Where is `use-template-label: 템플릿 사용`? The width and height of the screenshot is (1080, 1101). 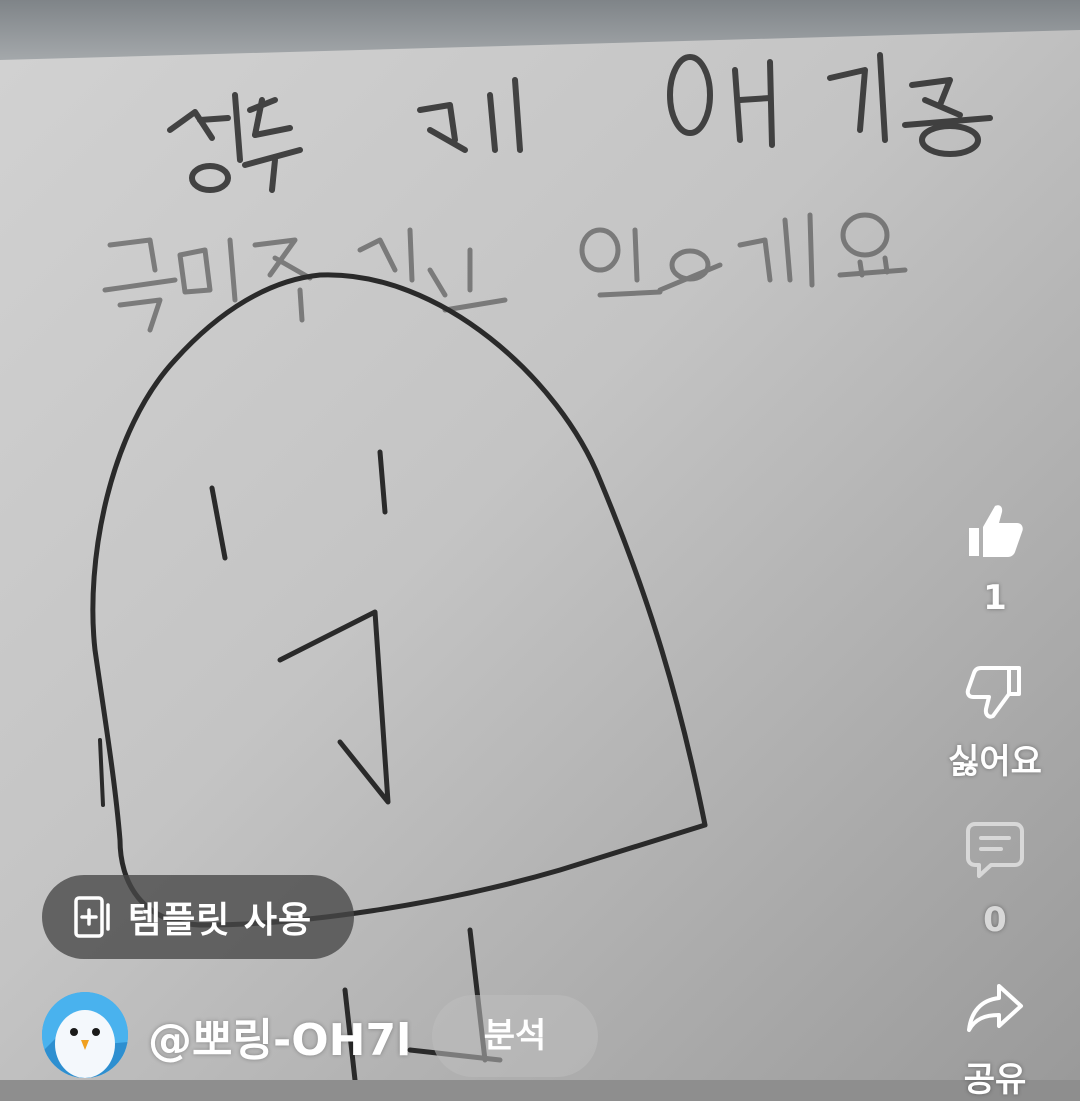
use-template-label: 템플릿 사용 is located at coordinates (220, 920).